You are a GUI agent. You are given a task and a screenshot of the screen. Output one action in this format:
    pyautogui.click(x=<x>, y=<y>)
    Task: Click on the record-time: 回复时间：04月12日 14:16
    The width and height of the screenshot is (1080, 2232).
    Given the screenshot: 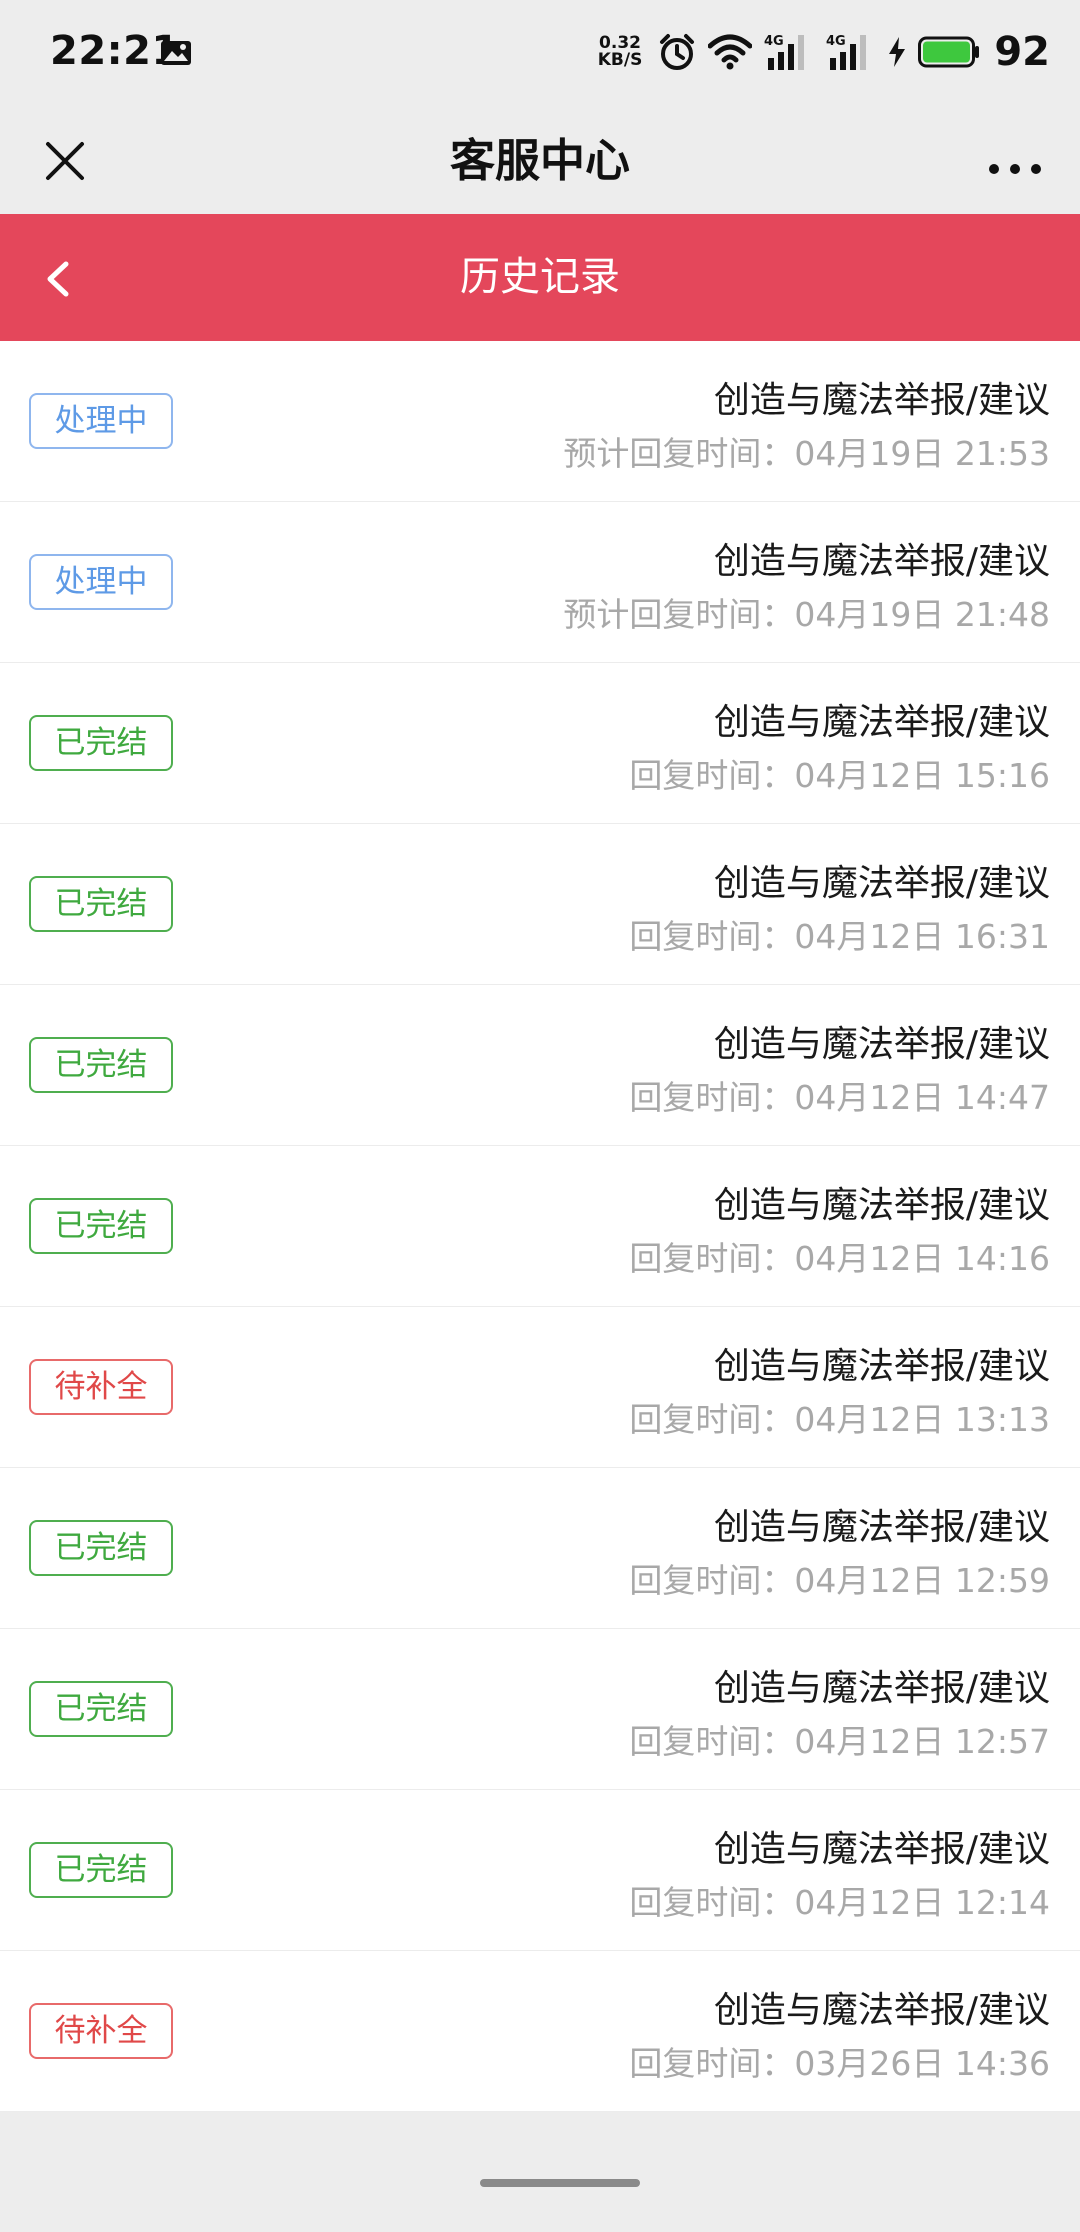 What is the action you would take?
    pyautogui.click(x=839, y=1258)
    